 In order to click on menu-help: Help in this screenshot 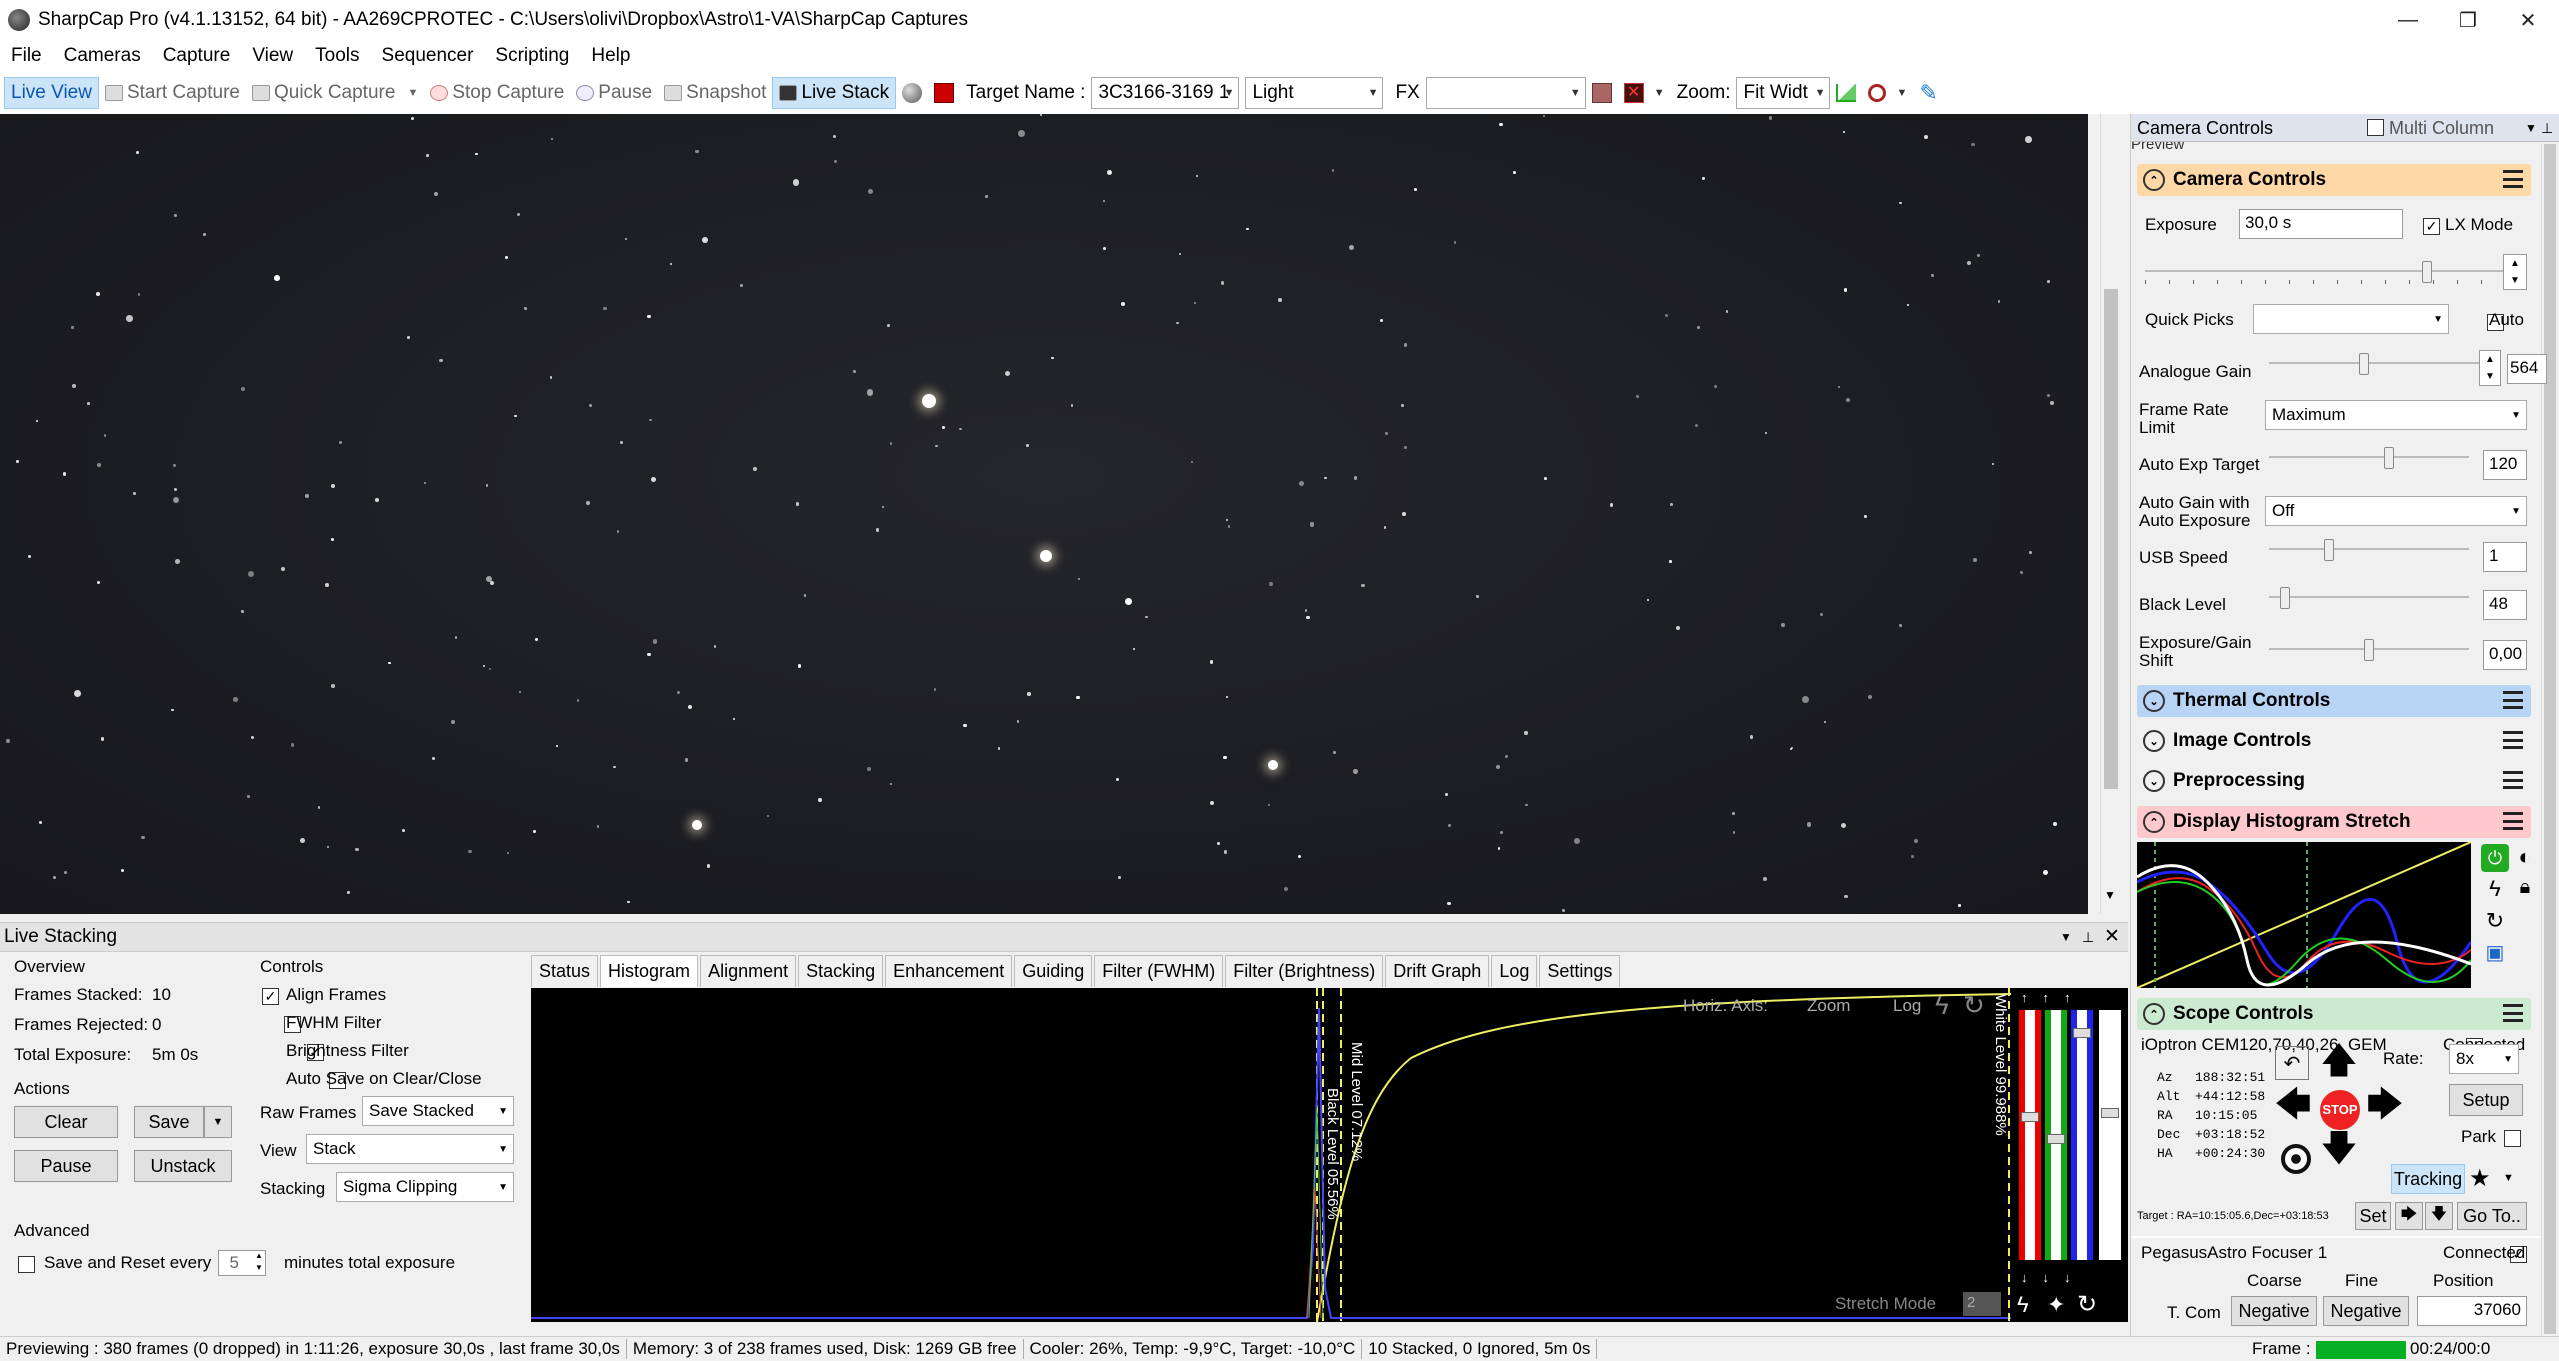, I will do `click(610, 56)`.